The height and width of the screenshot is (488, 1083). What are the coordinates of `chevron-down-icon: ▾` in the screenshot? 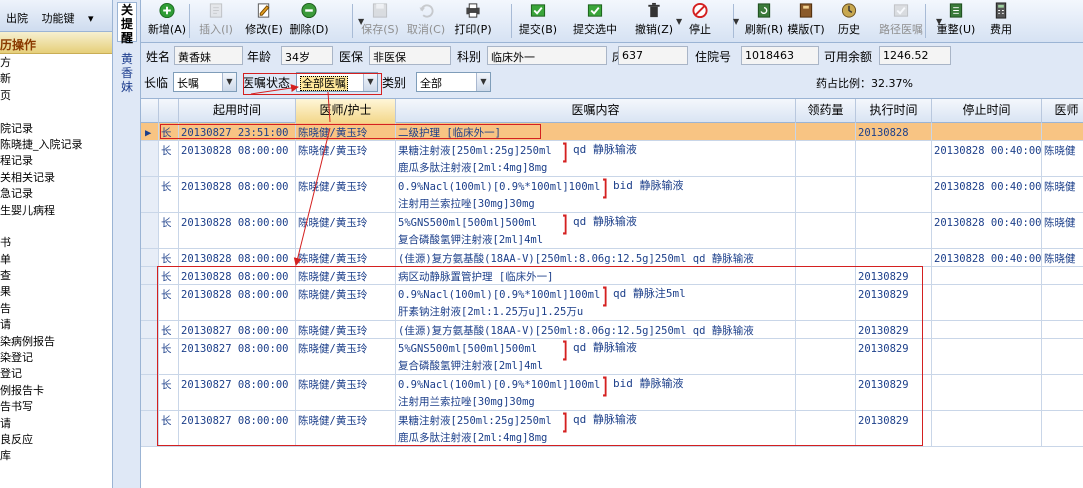 It's located at (91, 18).